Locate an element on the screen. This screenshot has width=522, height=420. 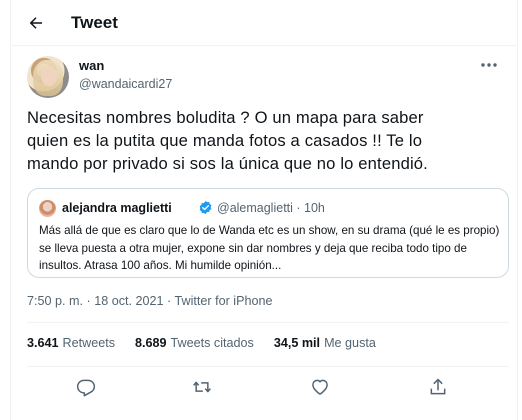
retweets-count: 3.641 Retweets is located at coordinates (71, 343).